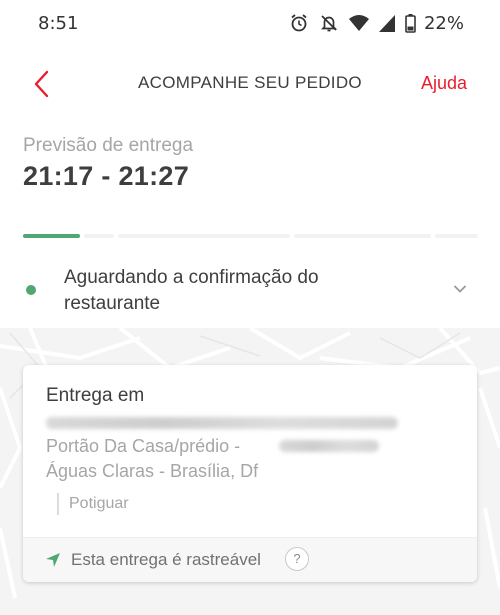 The width and height of the screenshot is (500, 615). I want to click on status-bar: 8:51 22%, so click(250, 23).